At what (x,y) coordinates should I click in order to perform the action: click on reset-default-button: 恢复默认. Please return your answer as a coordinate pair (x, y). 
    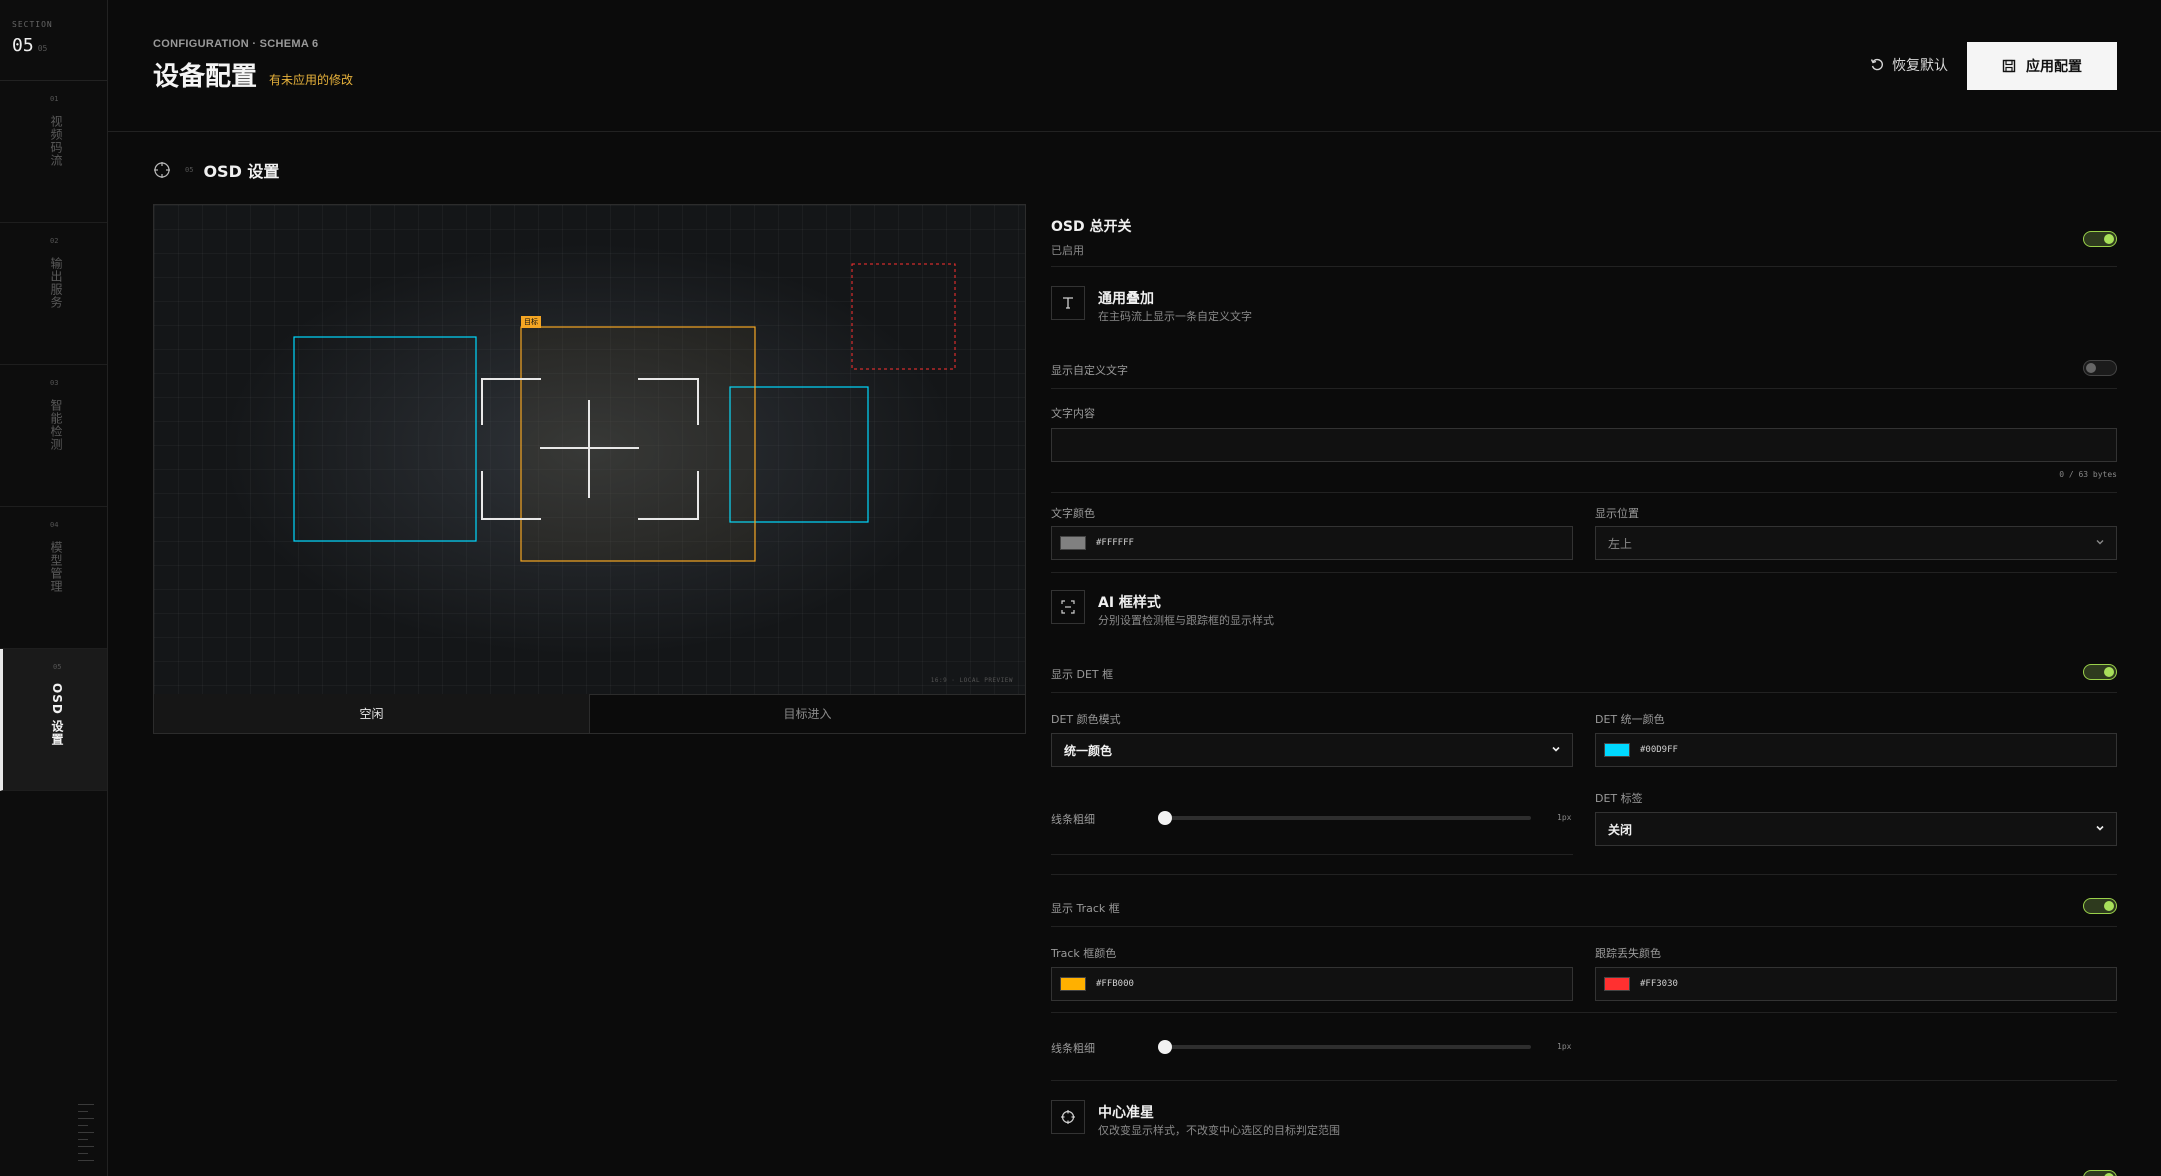
    Looking at the image, I should click on (1909, 65).